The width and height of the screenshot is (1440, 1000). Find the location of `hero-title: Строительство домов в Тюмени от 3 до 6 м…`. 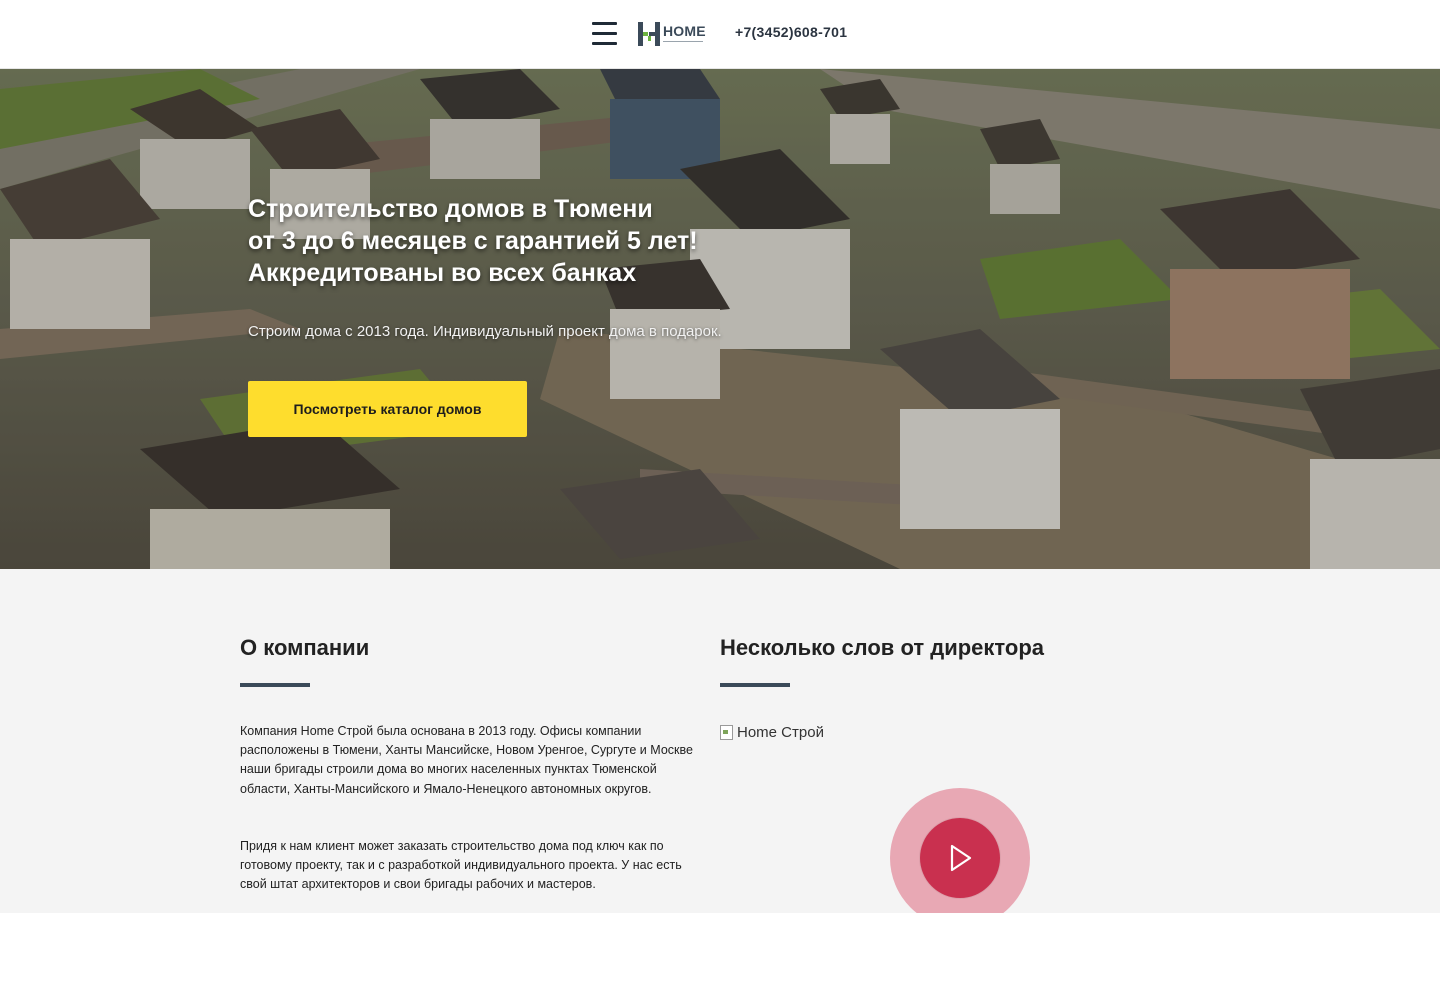

hero-title: Строительство домов в Тюмени от 3 до 6 м… is located at coordinates (473, 241).